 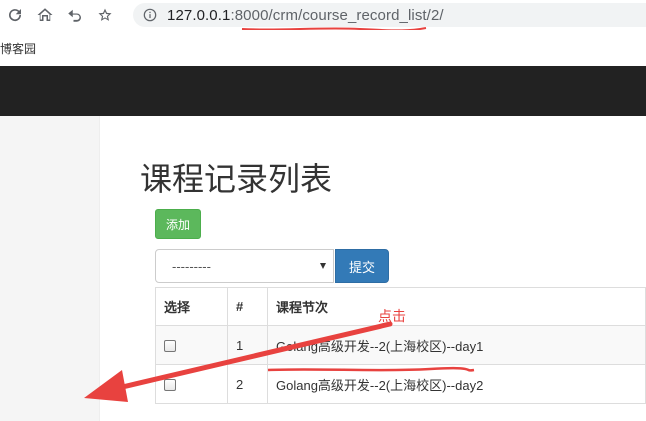 I want to click on home-icon, so click(x=45, y=15).